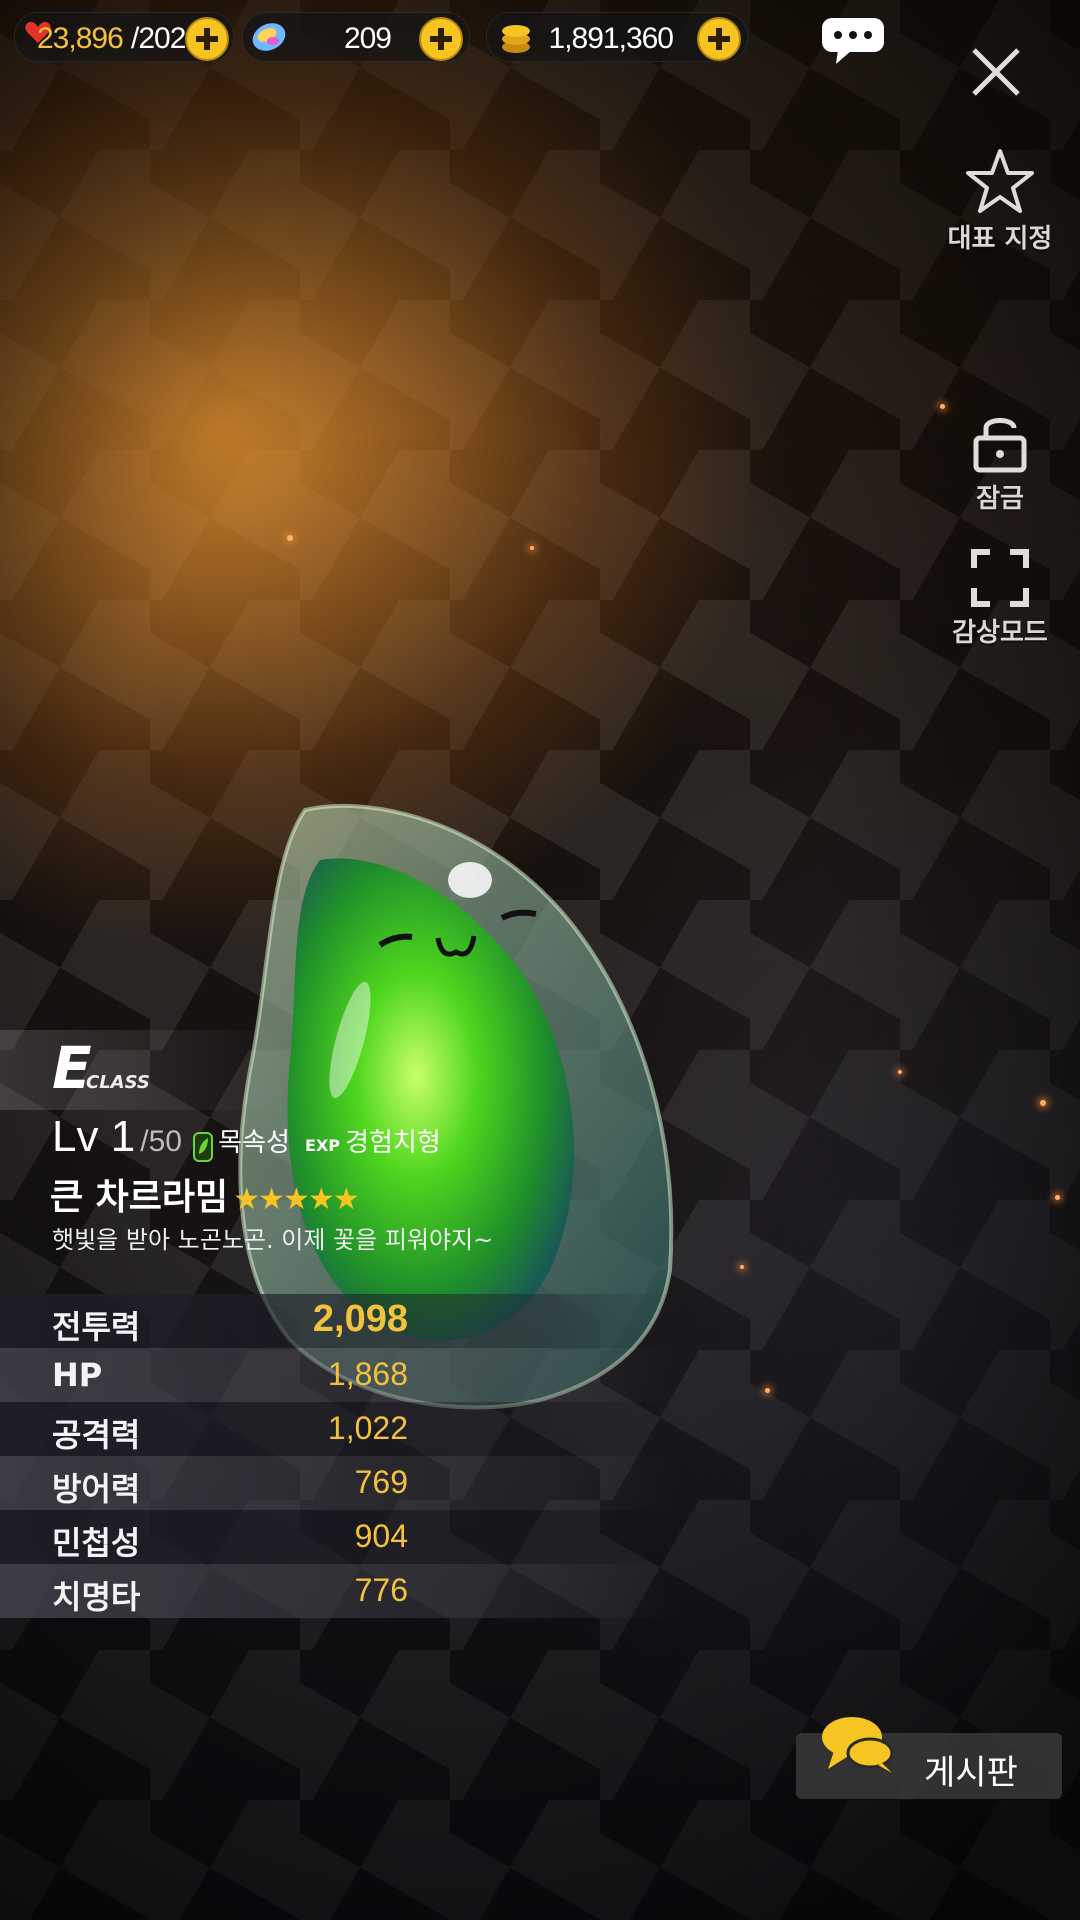 Image resolution: width=1080 pixels, height=1920 pixels. What do you see at coordinates (96, 1327) in the screenshot?
I see `stat-label: 전투력` at bounding box center [96, 1327].